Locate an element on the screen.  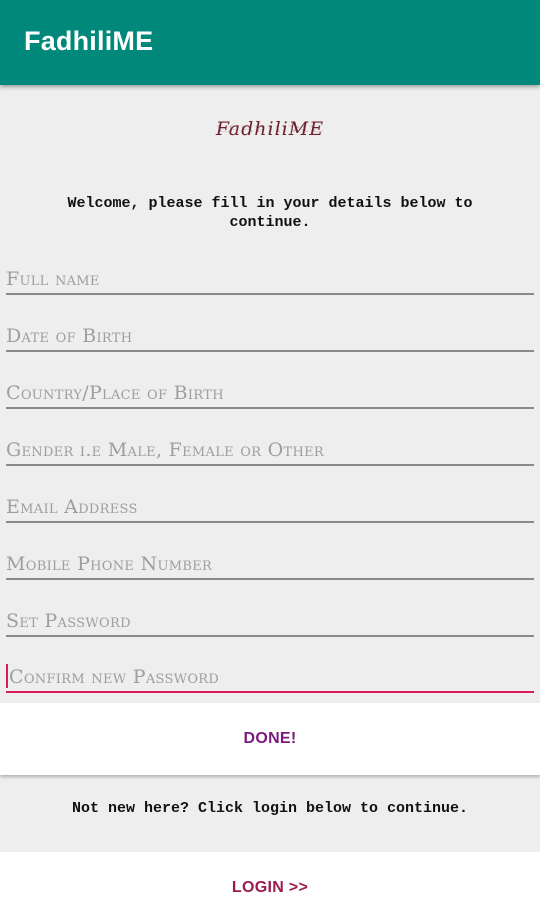
app-bar: FadhiliME is located at coordinates (270, 42).